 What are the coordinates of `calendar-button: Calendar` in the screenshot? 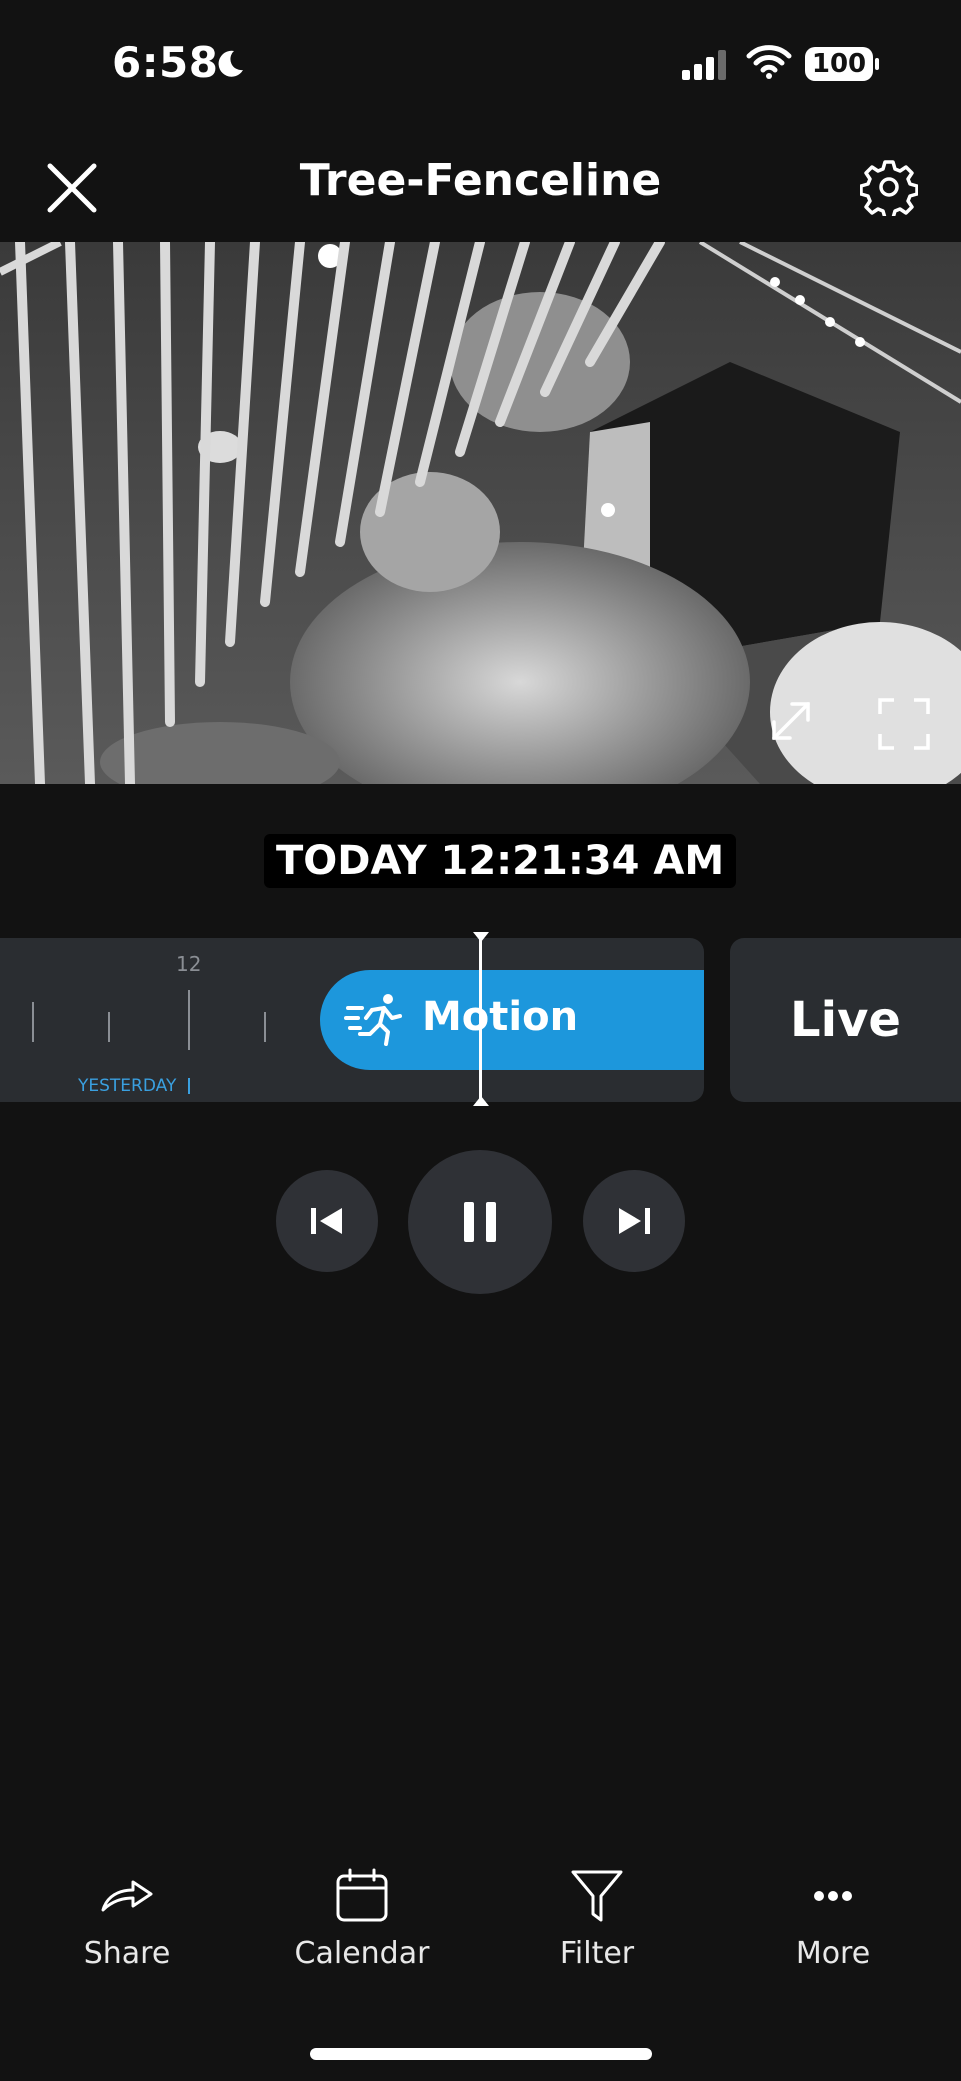 It's located at (362, 1920).